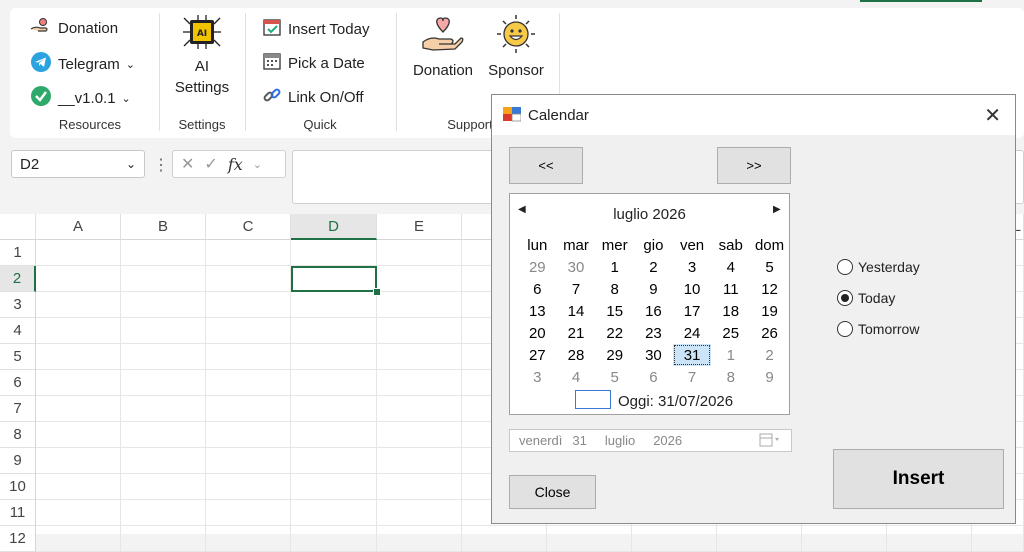 The height and width of the screenshot is (552, 1024). I want to click on ai-settings-button: AI AI Settings, so click(202, 56).